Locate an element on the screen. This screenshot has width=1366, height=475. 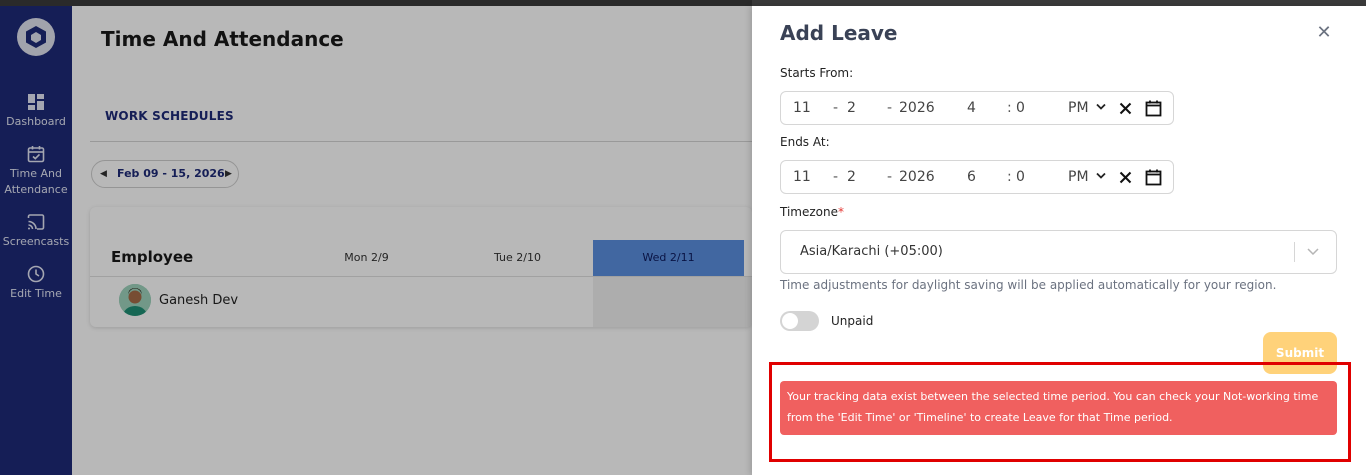
hour-field: 4 is located at coordinates (971, 108).